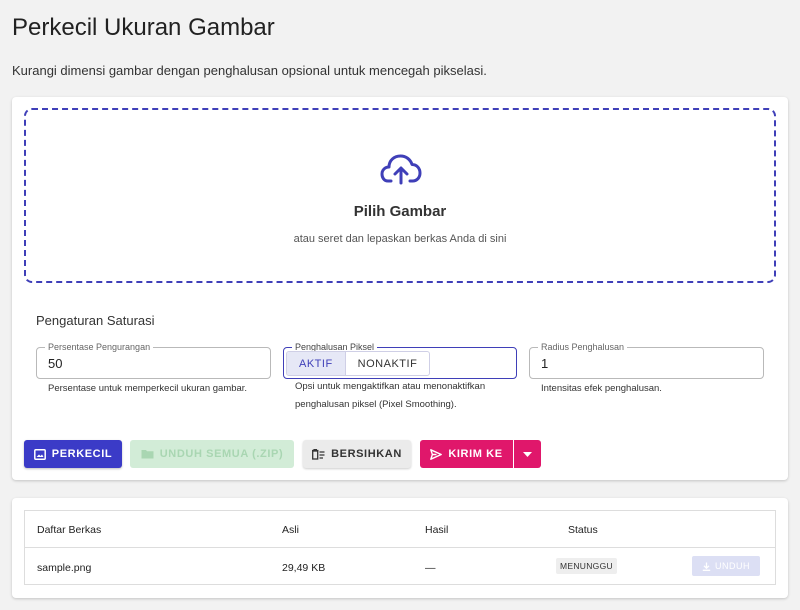 This screenshot has width=800, height=610. Describe the element at coordinates (430, 568) in the screenshot. I see `cell-result-size: —` at that location.